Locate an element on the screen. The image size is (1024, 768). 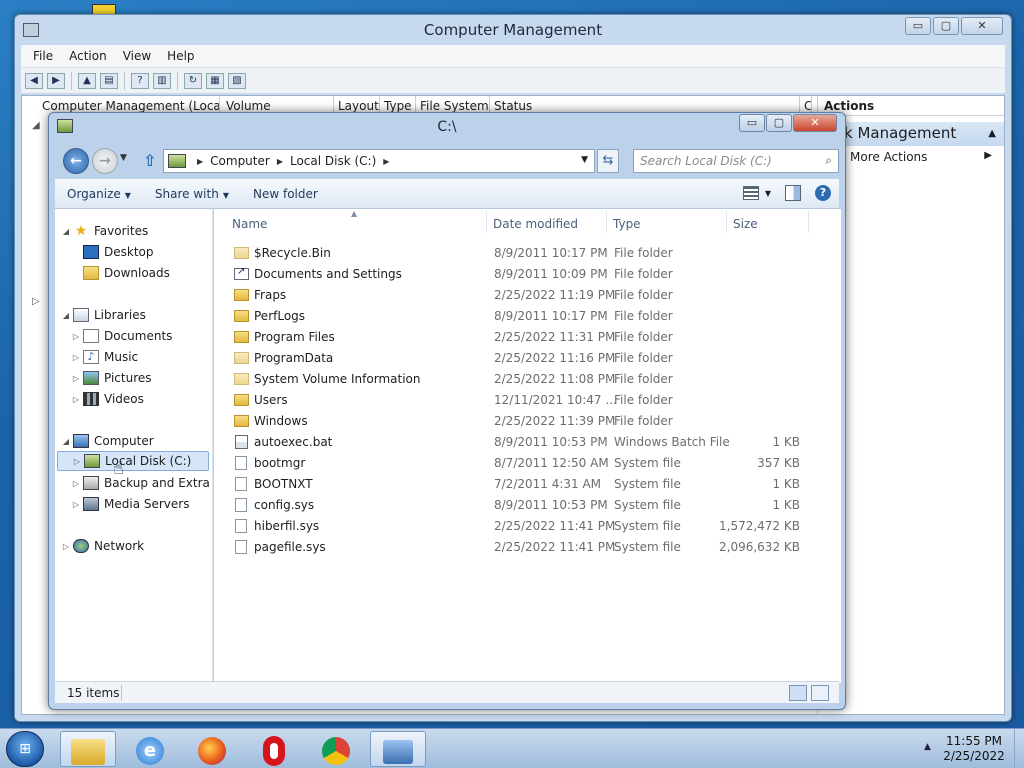
nav-documents: ▷ Documents is located at coordinates (121, 336).